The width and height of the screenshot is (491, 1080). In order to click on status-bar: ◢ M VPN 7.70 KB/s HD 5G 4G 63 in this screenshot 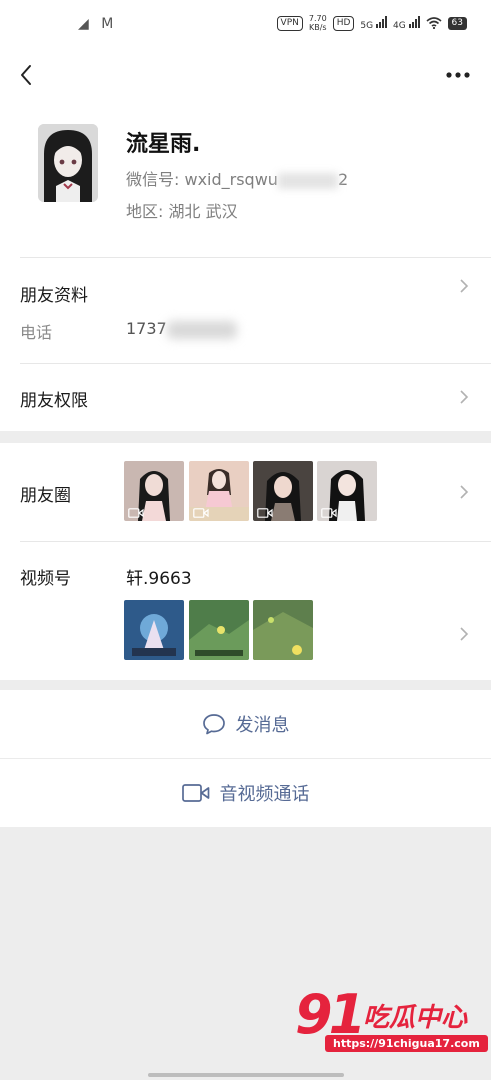, I will do `click(245, 25)`.